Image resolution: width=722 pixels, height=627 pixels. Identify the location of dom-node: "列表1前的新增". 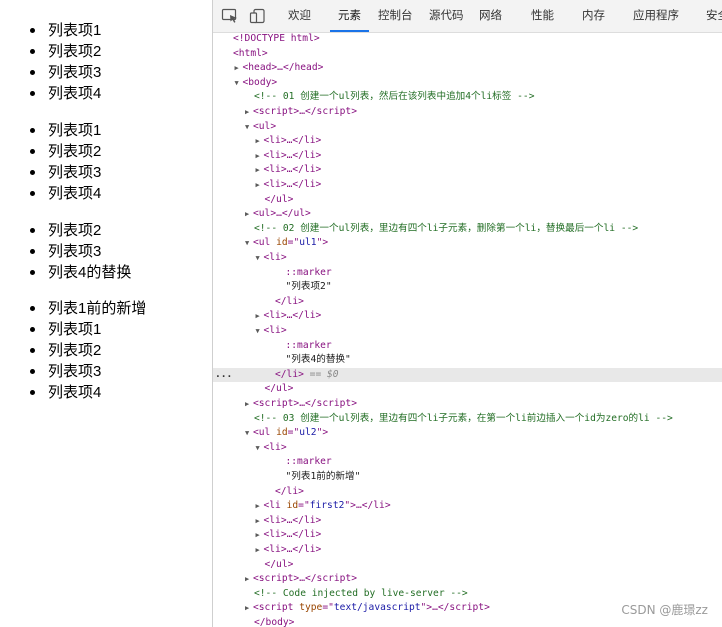
(467, 477).